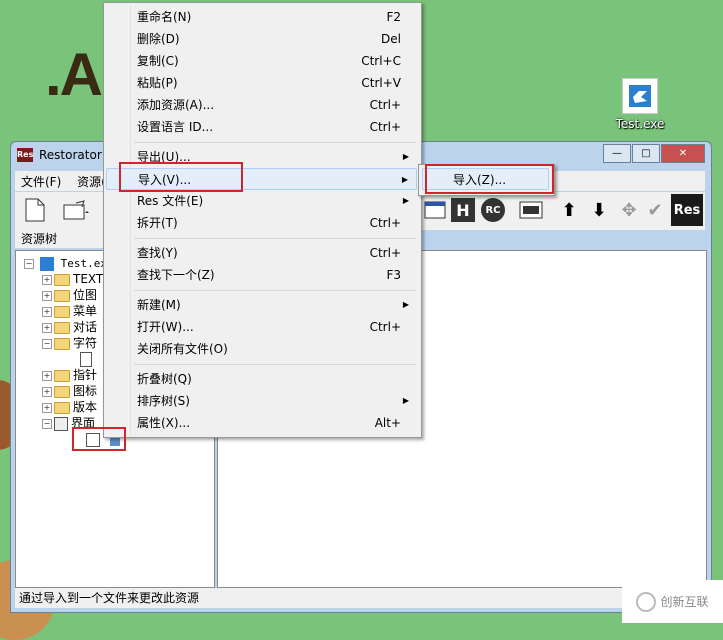  I want to click on tree-item: + 对话, so click(69, 327).